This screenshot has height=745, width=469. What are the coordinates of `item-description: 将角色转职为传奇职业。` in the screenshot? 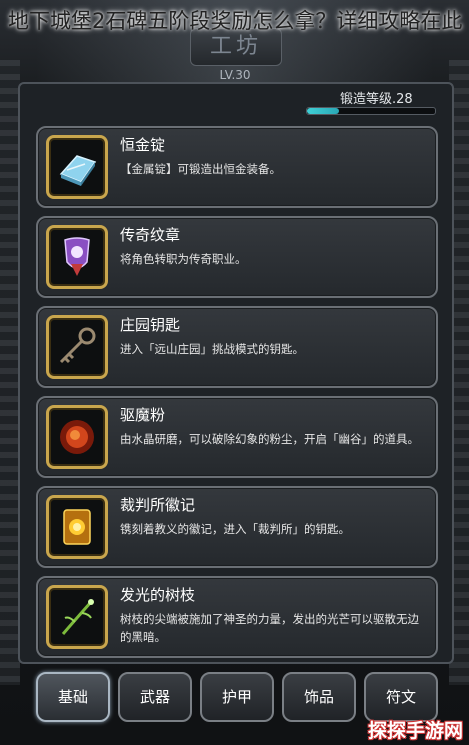 It's located at (183, 259).